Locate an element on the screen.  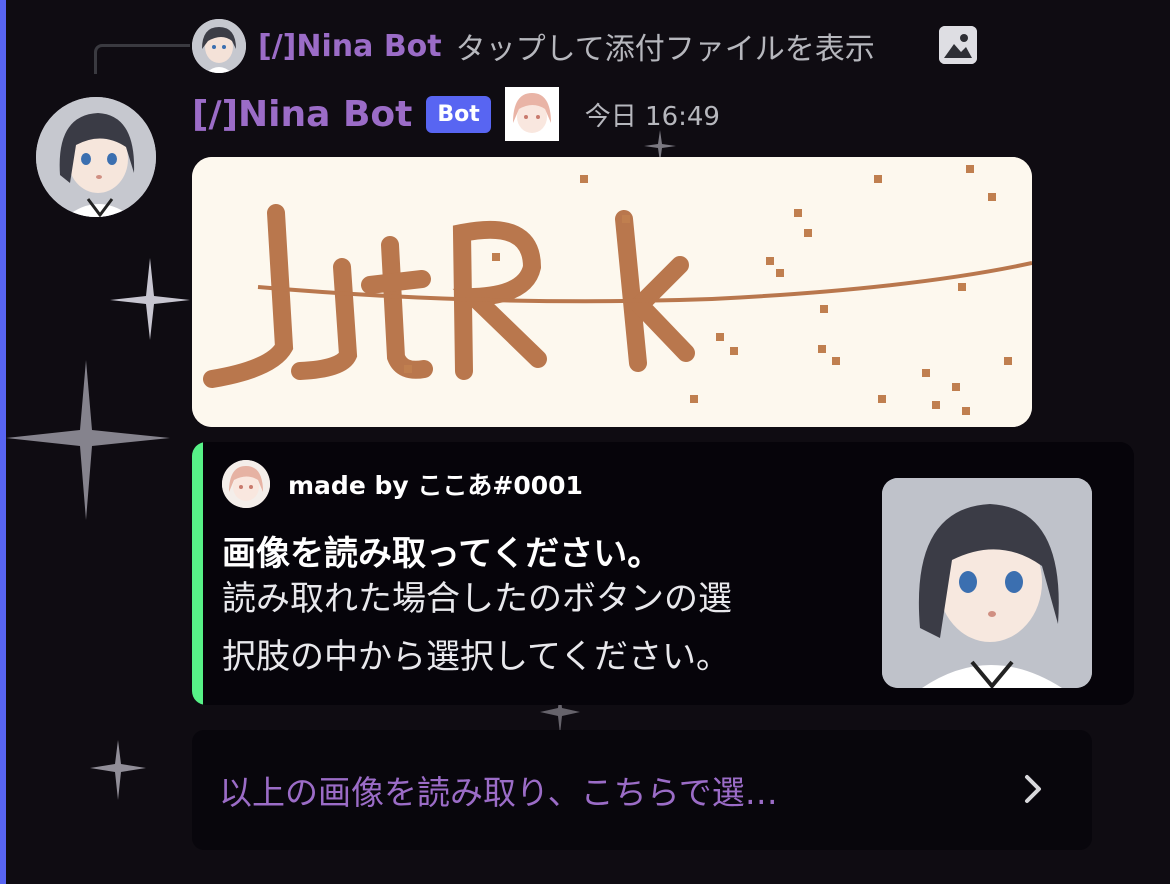
embed-accent-bar is located at coordinates (197, 573).